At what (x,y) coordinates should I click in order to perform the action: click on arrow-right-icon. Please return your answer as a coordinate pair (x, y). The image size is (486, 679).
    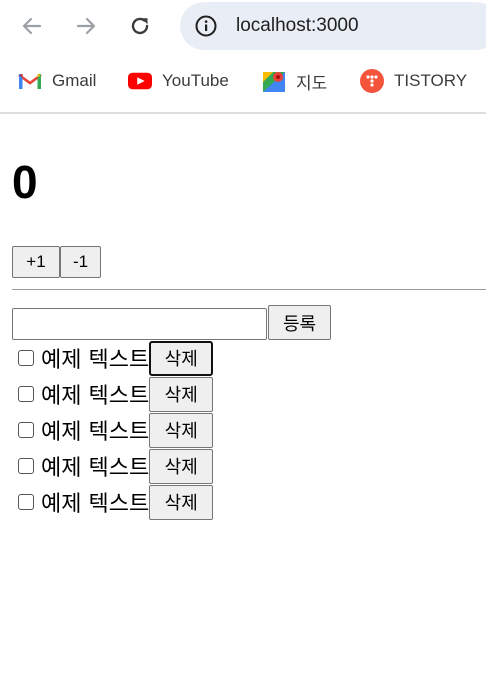
    Looking at the image, I should click on (86, 26).